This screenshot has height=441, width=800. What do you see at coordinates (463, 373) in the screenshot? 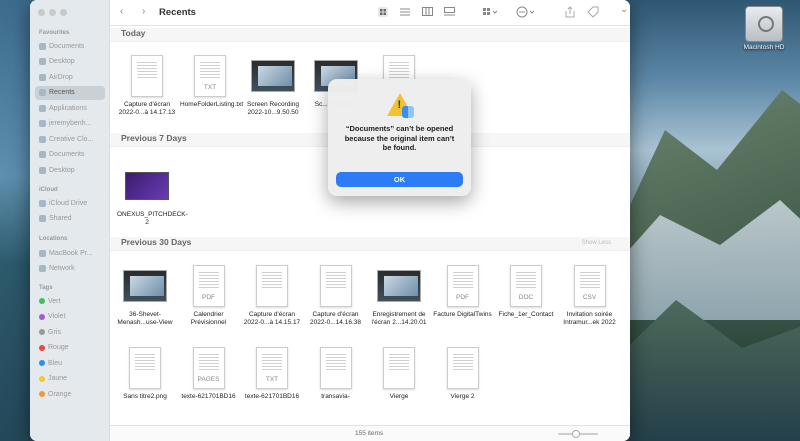
I see `file-item: Vierge 2` at bounding box center [463, 373].